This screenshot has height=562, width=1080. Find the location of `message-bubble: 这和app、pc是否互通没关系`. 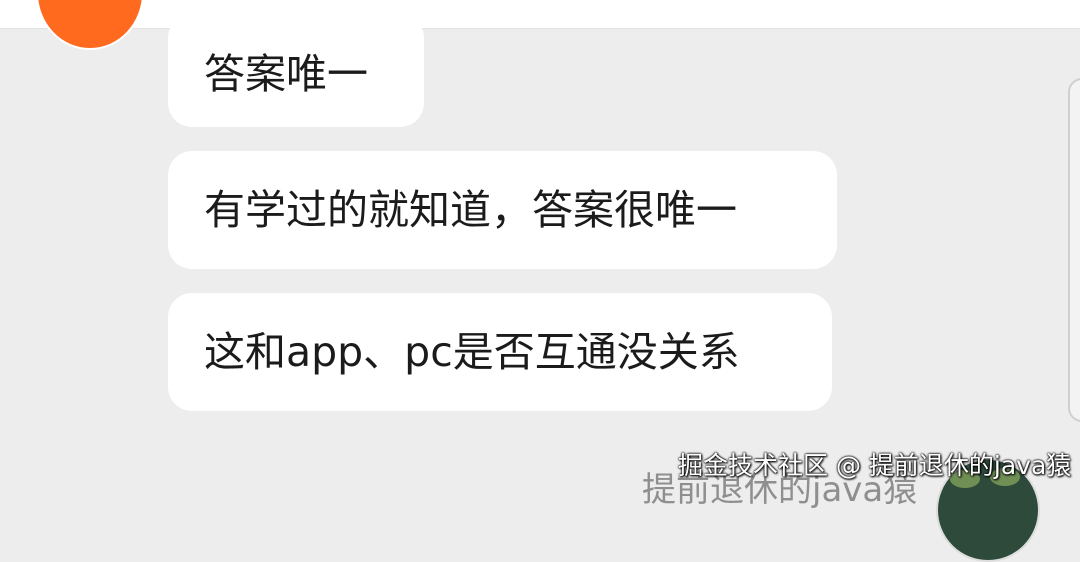

message-bubble: 这和app、pc是否互通没关系 is located at coordinates (500, 352).